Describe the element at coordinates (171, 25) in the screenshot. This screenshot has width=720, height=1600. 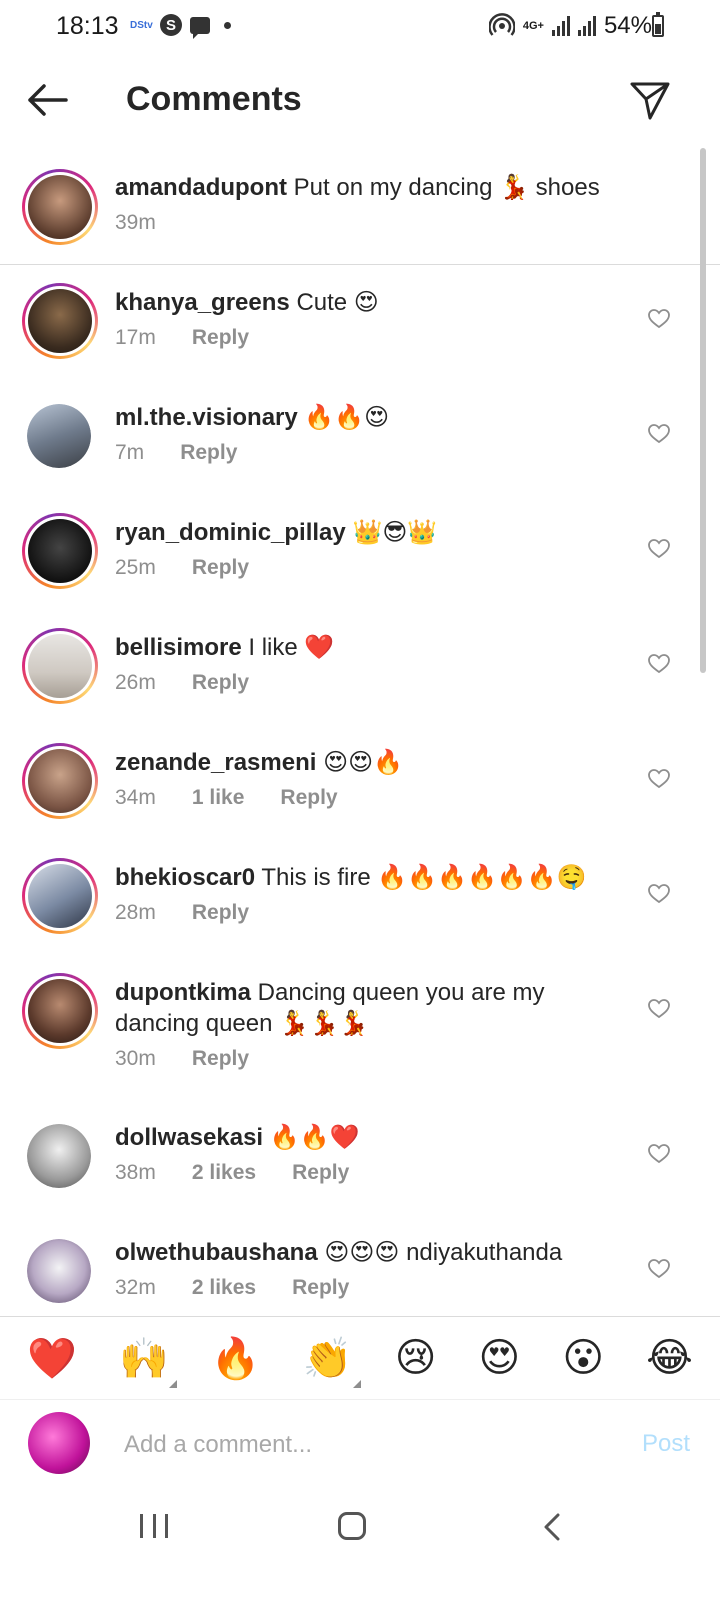
I see `s-app-icon: S` at that location.